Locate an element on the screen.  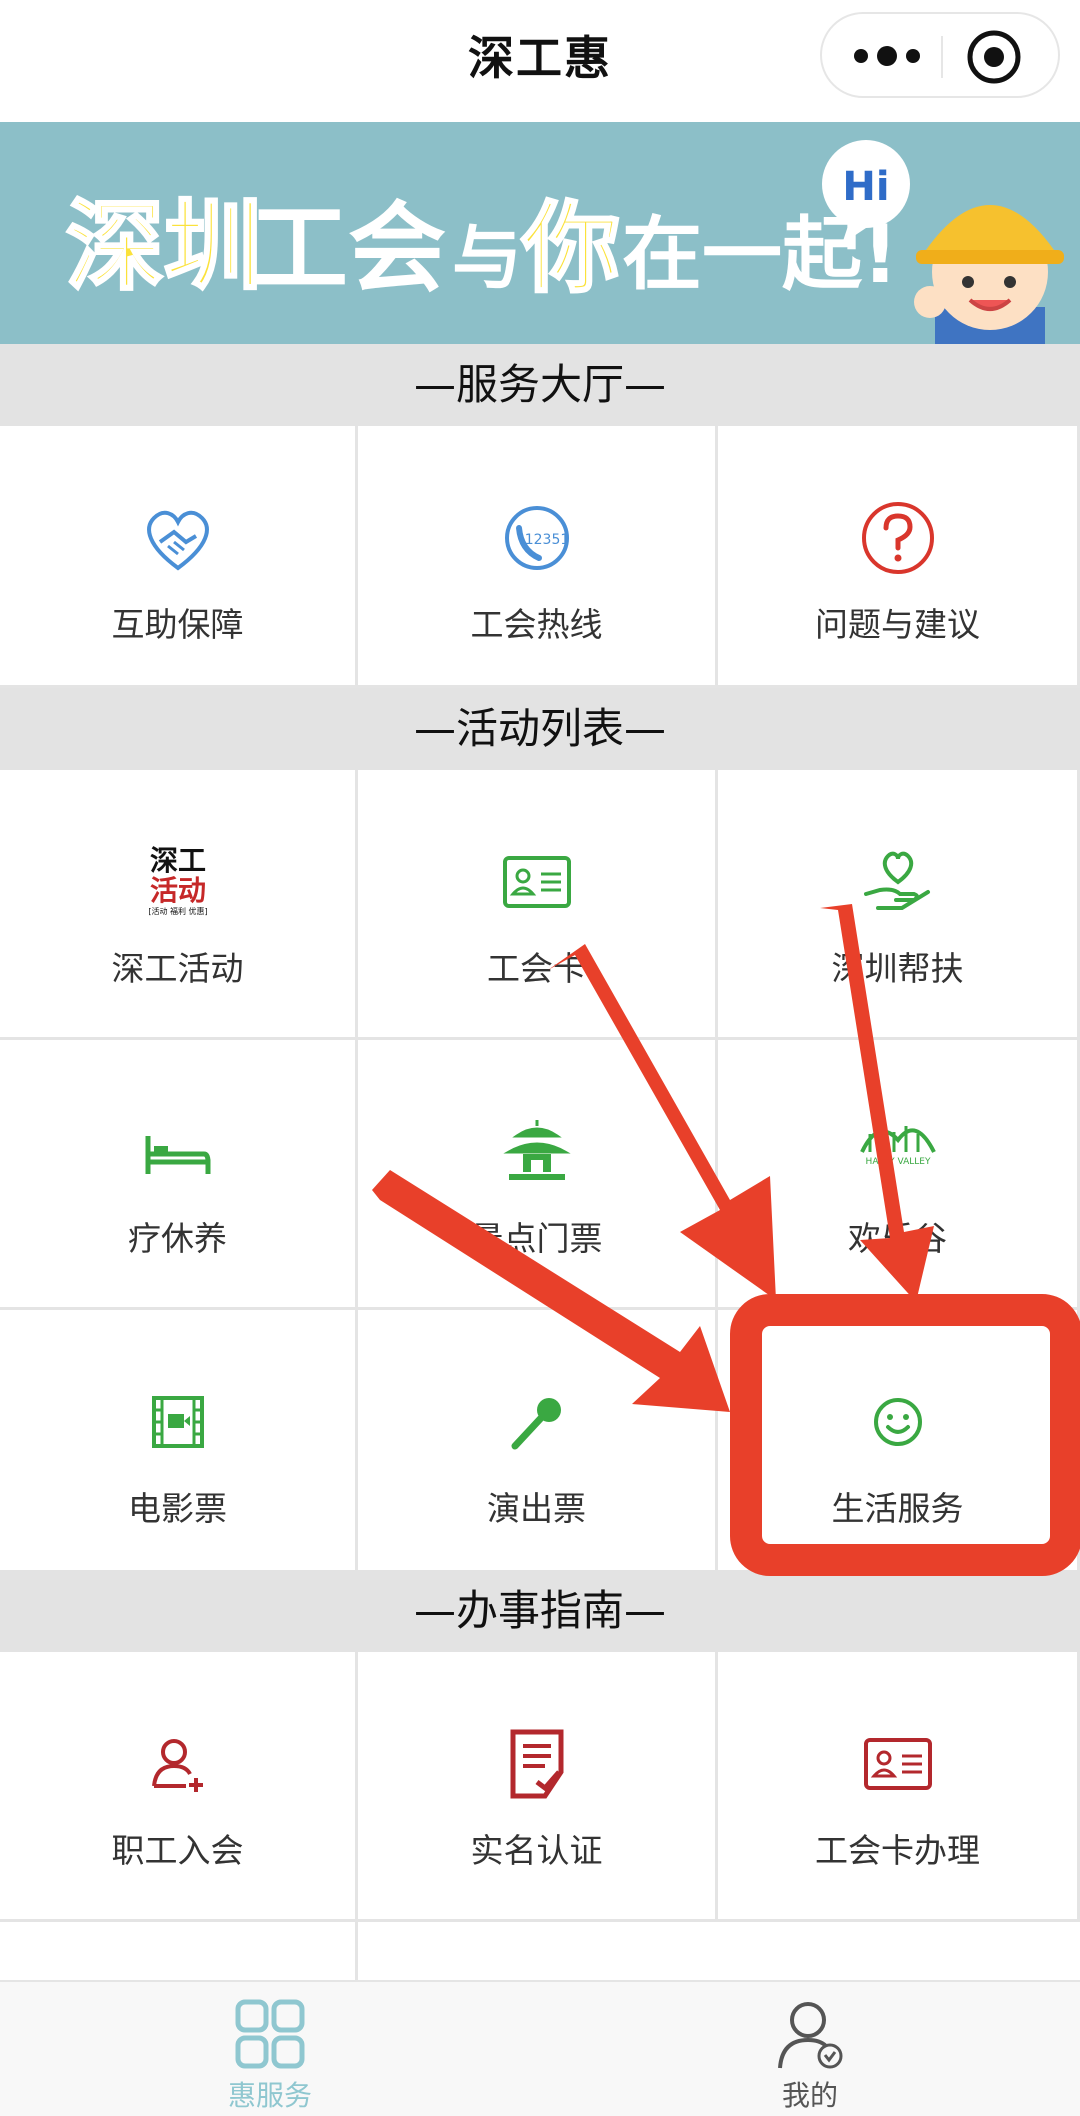
section-header-activities: —活动列表— is located at coordinates (540, 729).